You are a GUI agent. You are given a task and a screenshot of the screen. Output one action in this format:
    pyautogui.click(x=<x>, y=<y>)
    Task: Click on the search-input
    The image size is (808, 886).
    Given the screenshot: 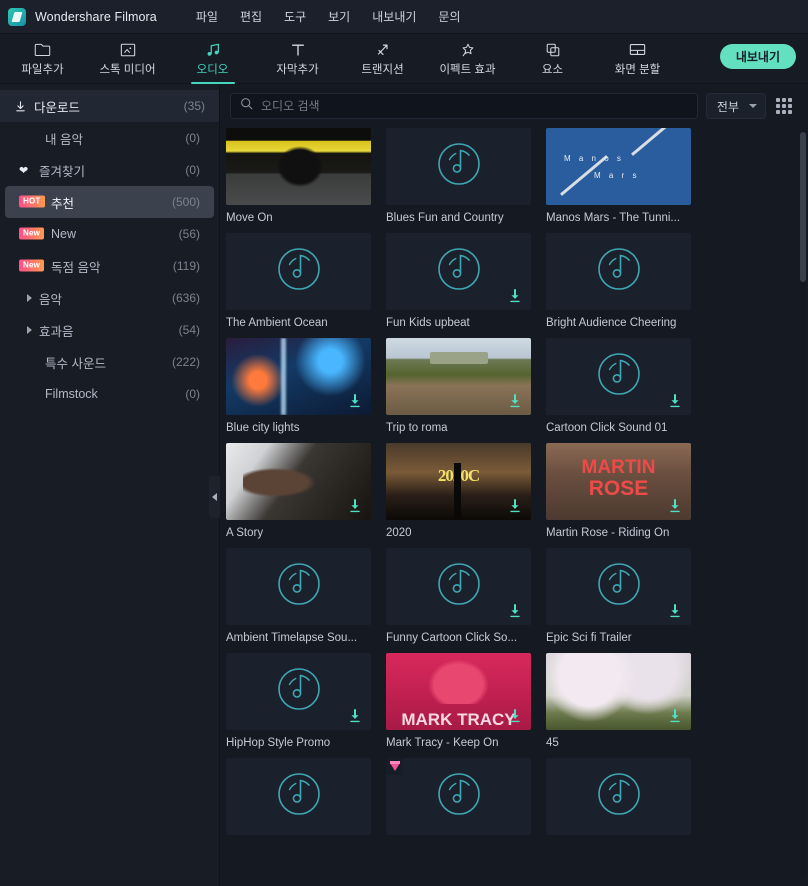 What is the action you would take?
    pyautogui.click(x=474, y=106)
    